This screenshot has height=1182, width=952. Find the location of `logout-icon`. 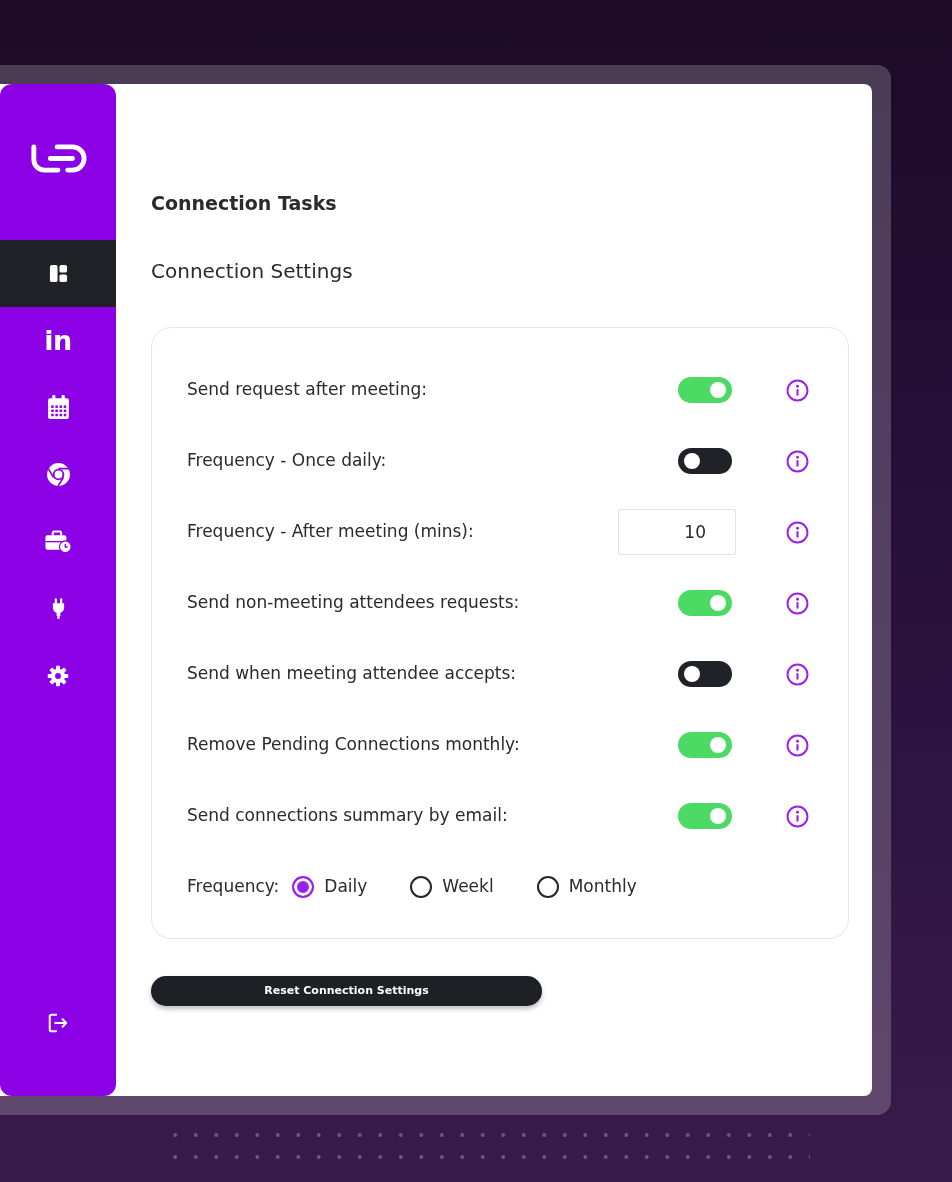

logout-icon is located at coordinates (58, 1022).